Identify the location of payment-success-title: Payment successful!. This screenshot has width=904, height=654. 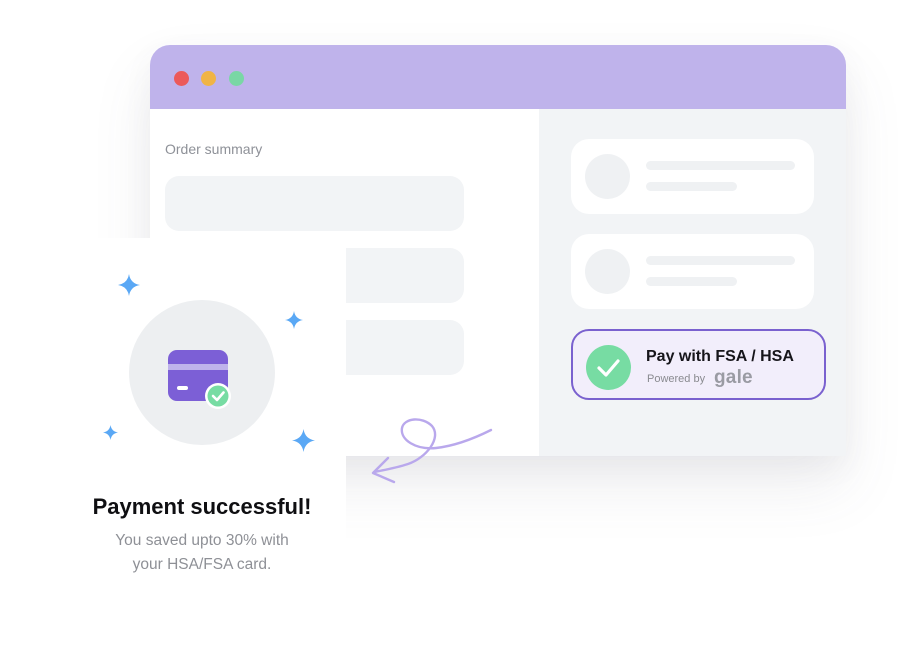
(202, 506).